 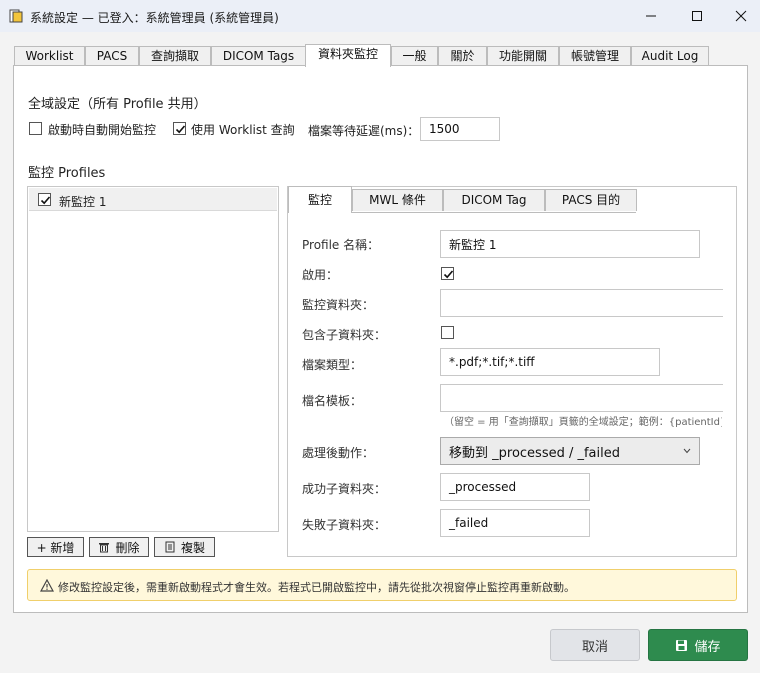 I want to click on after-action-select: 移動到 _processed / _failed, so click(x=570, y=451).